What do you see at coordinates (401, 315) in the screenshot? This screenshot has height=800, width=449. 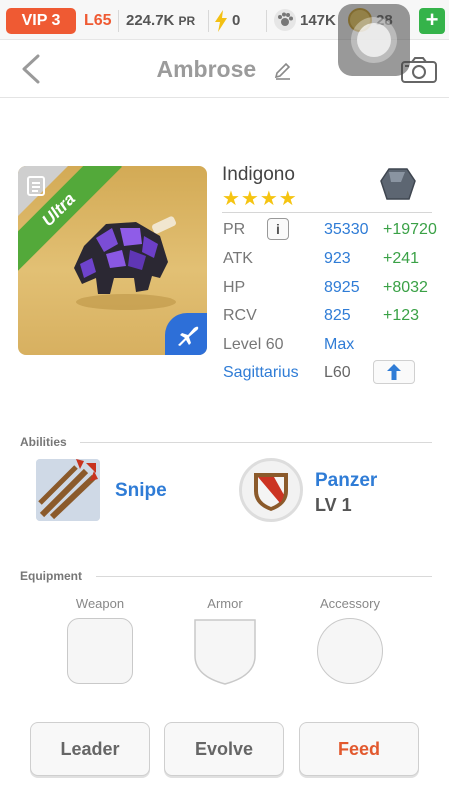 I see `stat-bonus-rcv: +123` at bounding box center [401, 315].